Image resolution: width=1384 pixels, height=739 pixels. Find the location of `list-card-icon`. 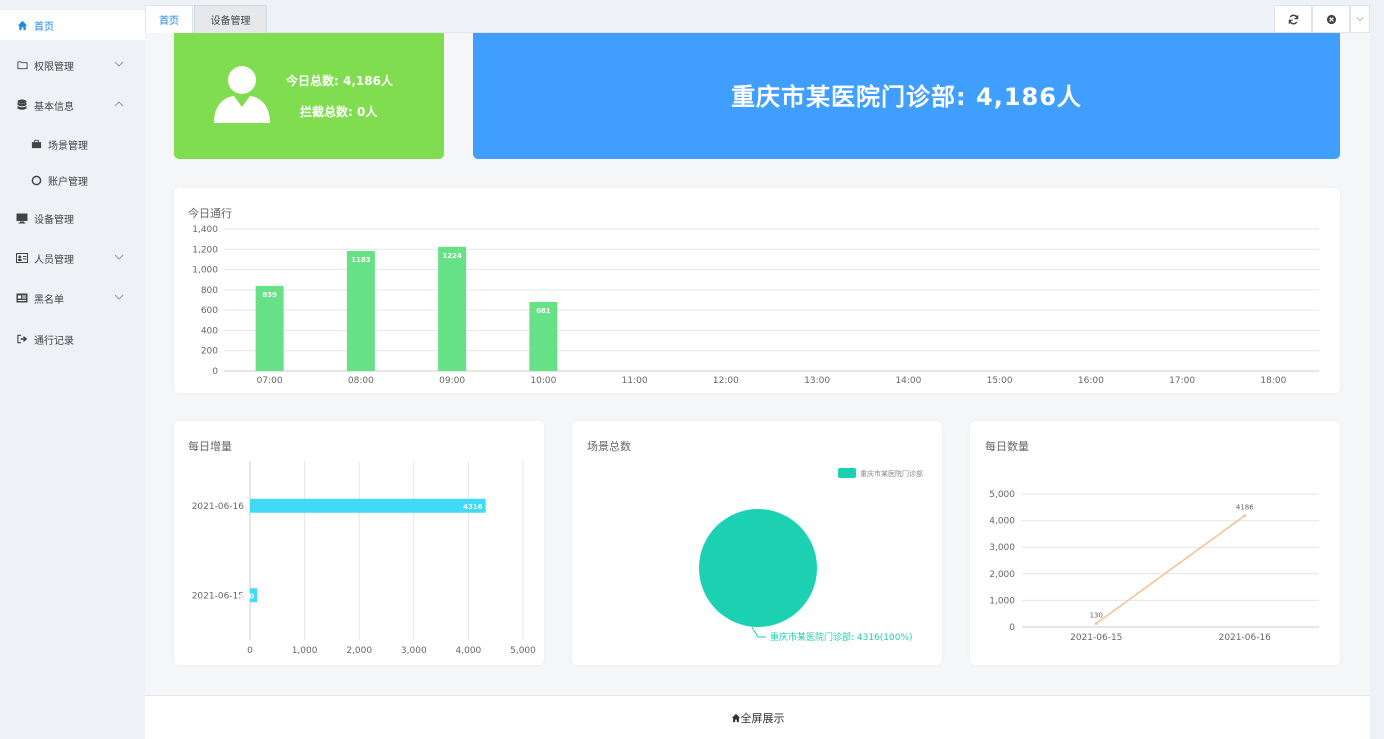

list-card-icon is located at coordinates (22, 298).